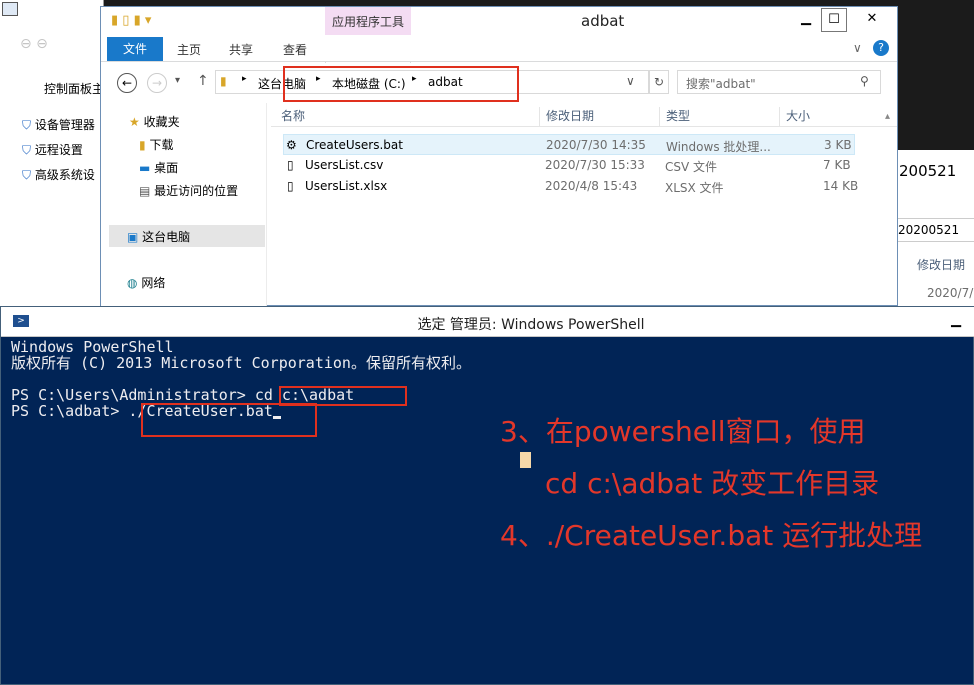 This screenshot has height=685, width=974. Describe the element at coordinates (834, 20) in the screenshot. I see `maximize-button: ☐` at that location.